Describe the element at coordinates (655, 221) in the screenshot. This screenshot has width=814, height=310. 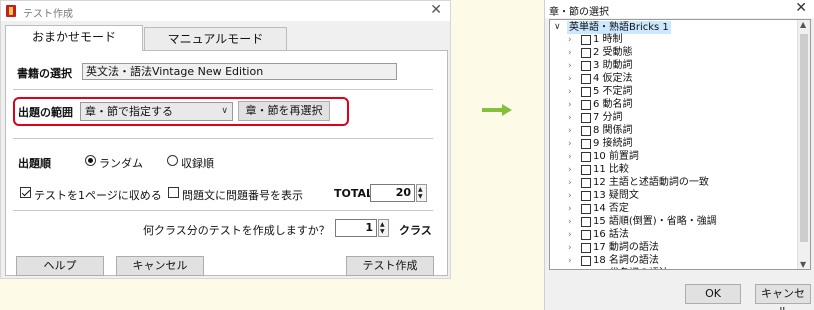
I see `tree-item-label: 15 語順(倒置)・省略・強調` at that location.